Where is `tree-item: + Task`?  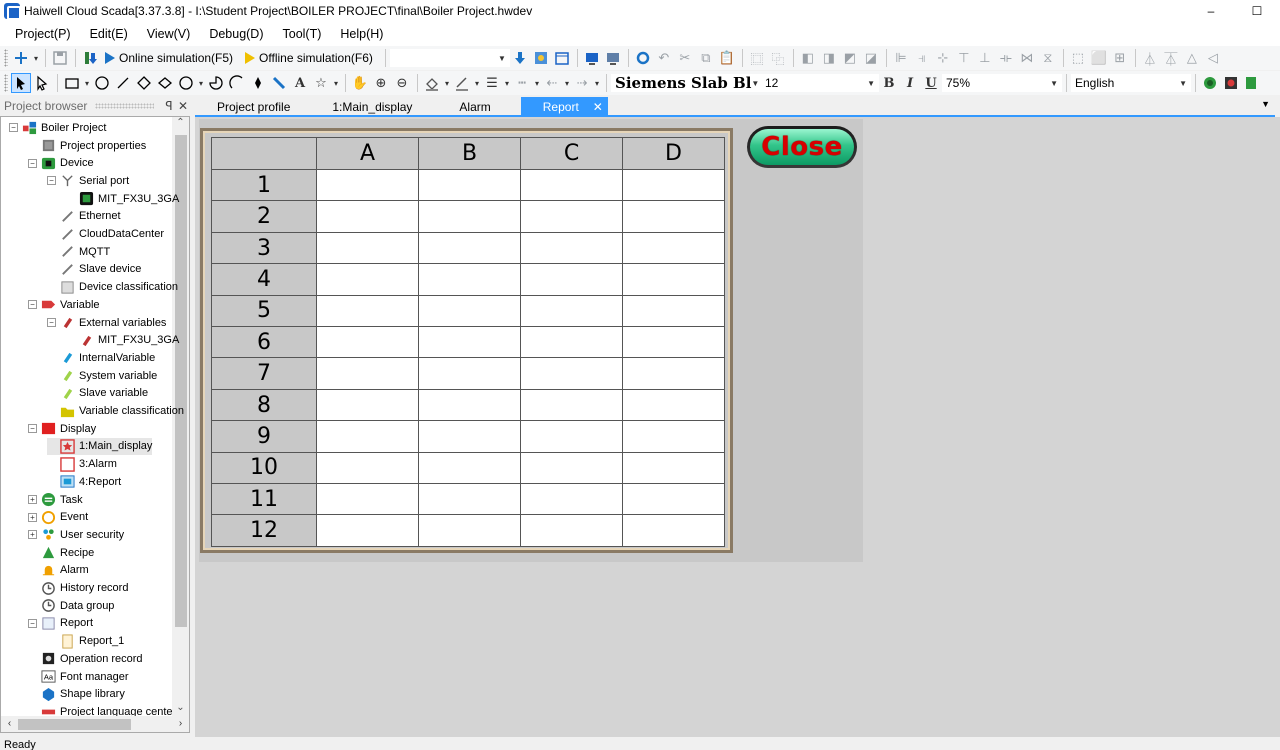 tree-item: + Task is located at coordinates (55, 500).